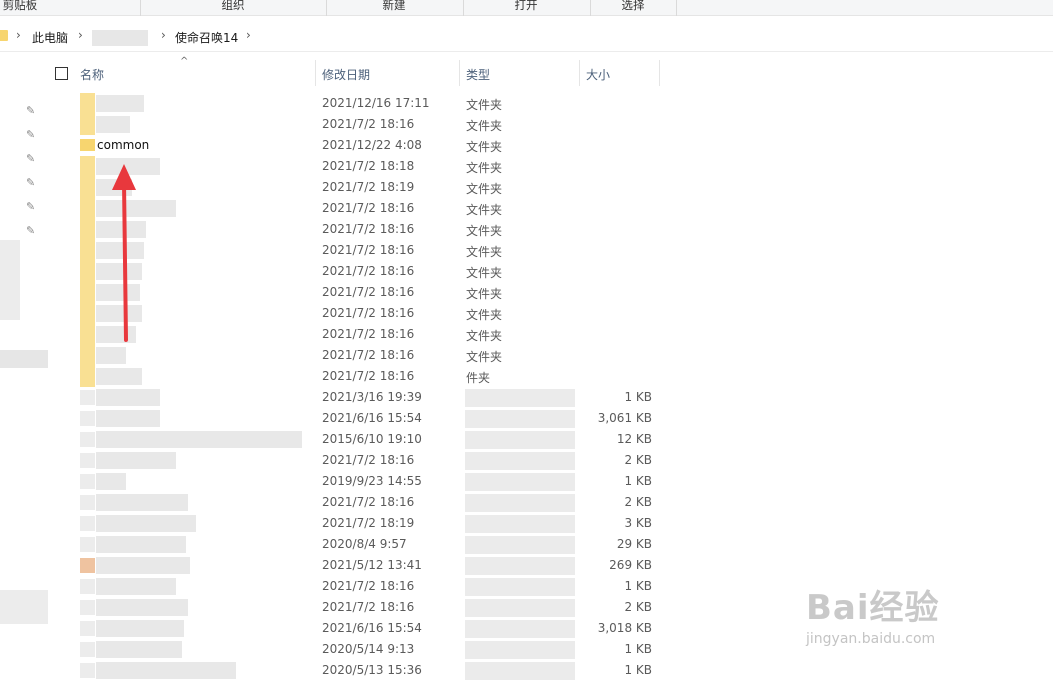  What do you see at coordinates (372, 397) in the screenshot?
I see `file-modified-date: 2021/3/16 19:39` at bounding box center [372, 397].